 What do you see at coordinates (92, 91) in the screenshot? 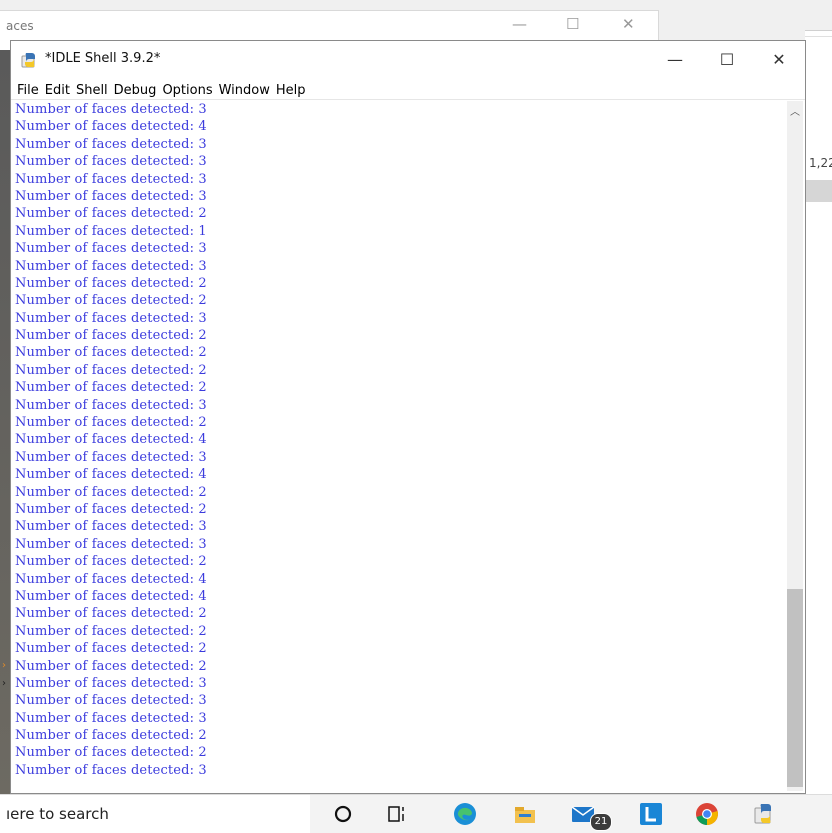
I see `menu-shell: Shell` at bounding box center [92, 91].